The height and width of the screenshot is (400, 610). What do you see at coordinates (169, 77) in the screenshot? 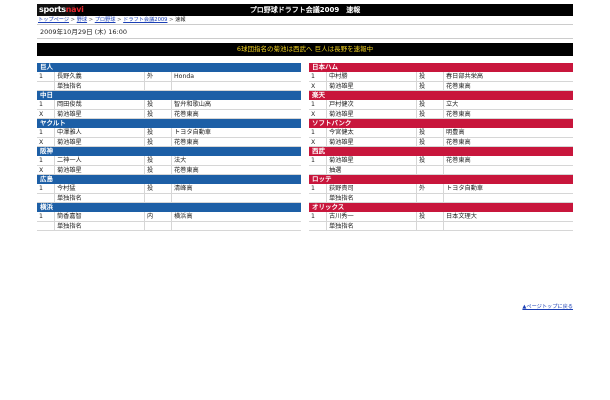
I see `pick-row: 1 長野久義外 Honda` at bounding box center [169, 77].